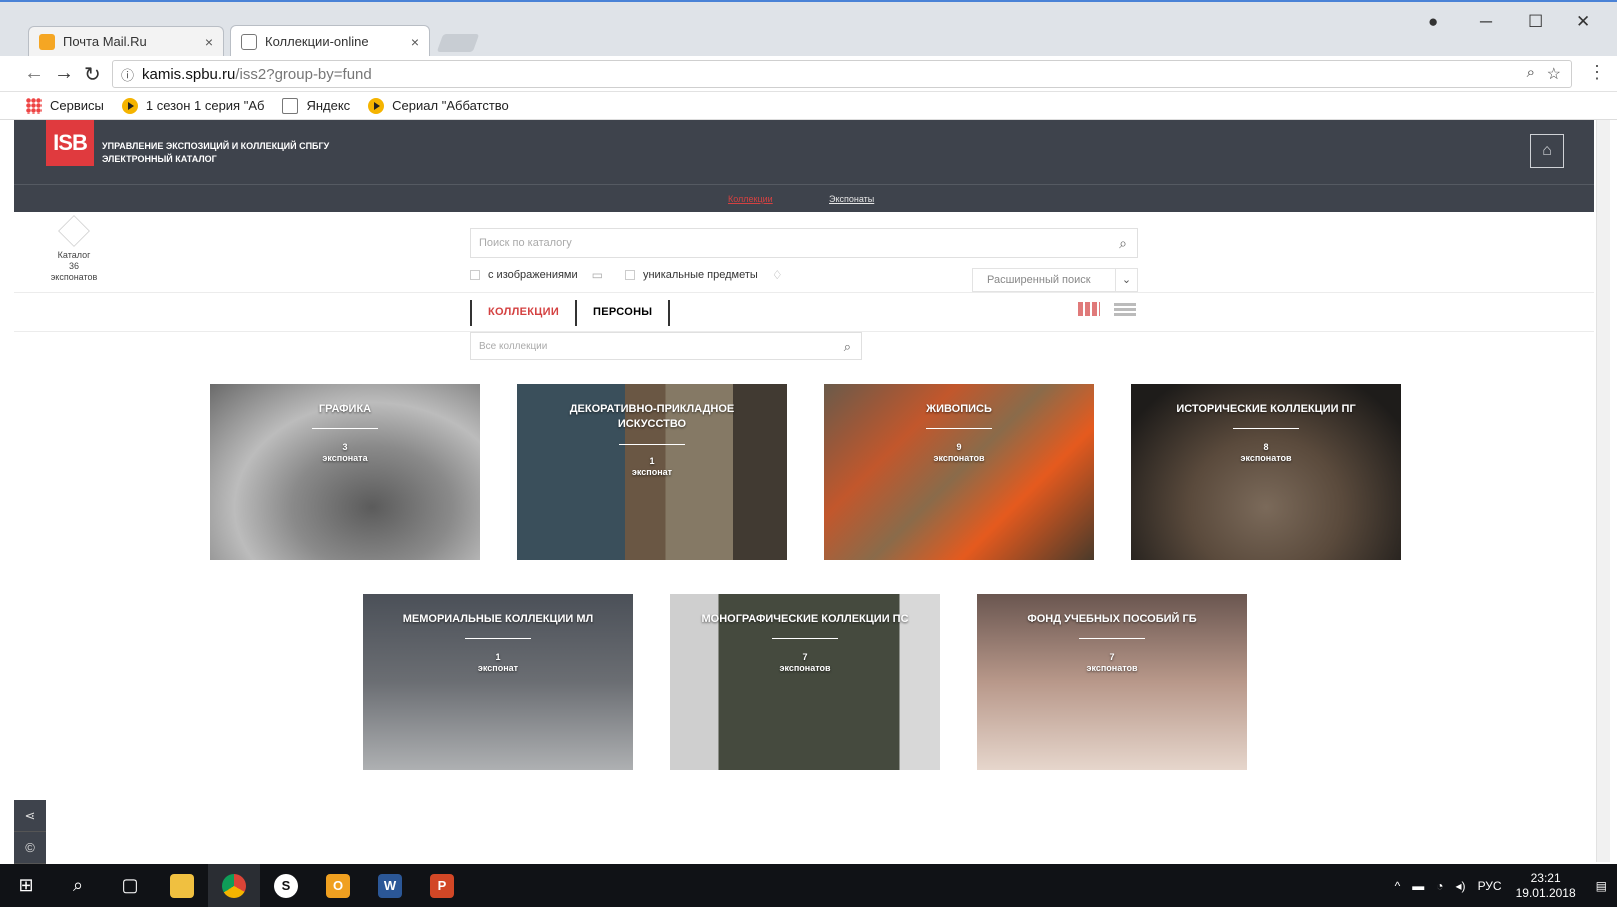  What do you see at coordinates (1112, 619) in the screenshot?
I see `collection-title: Фонд учебных пособий ГБ` at bounding box center [1112, 619].